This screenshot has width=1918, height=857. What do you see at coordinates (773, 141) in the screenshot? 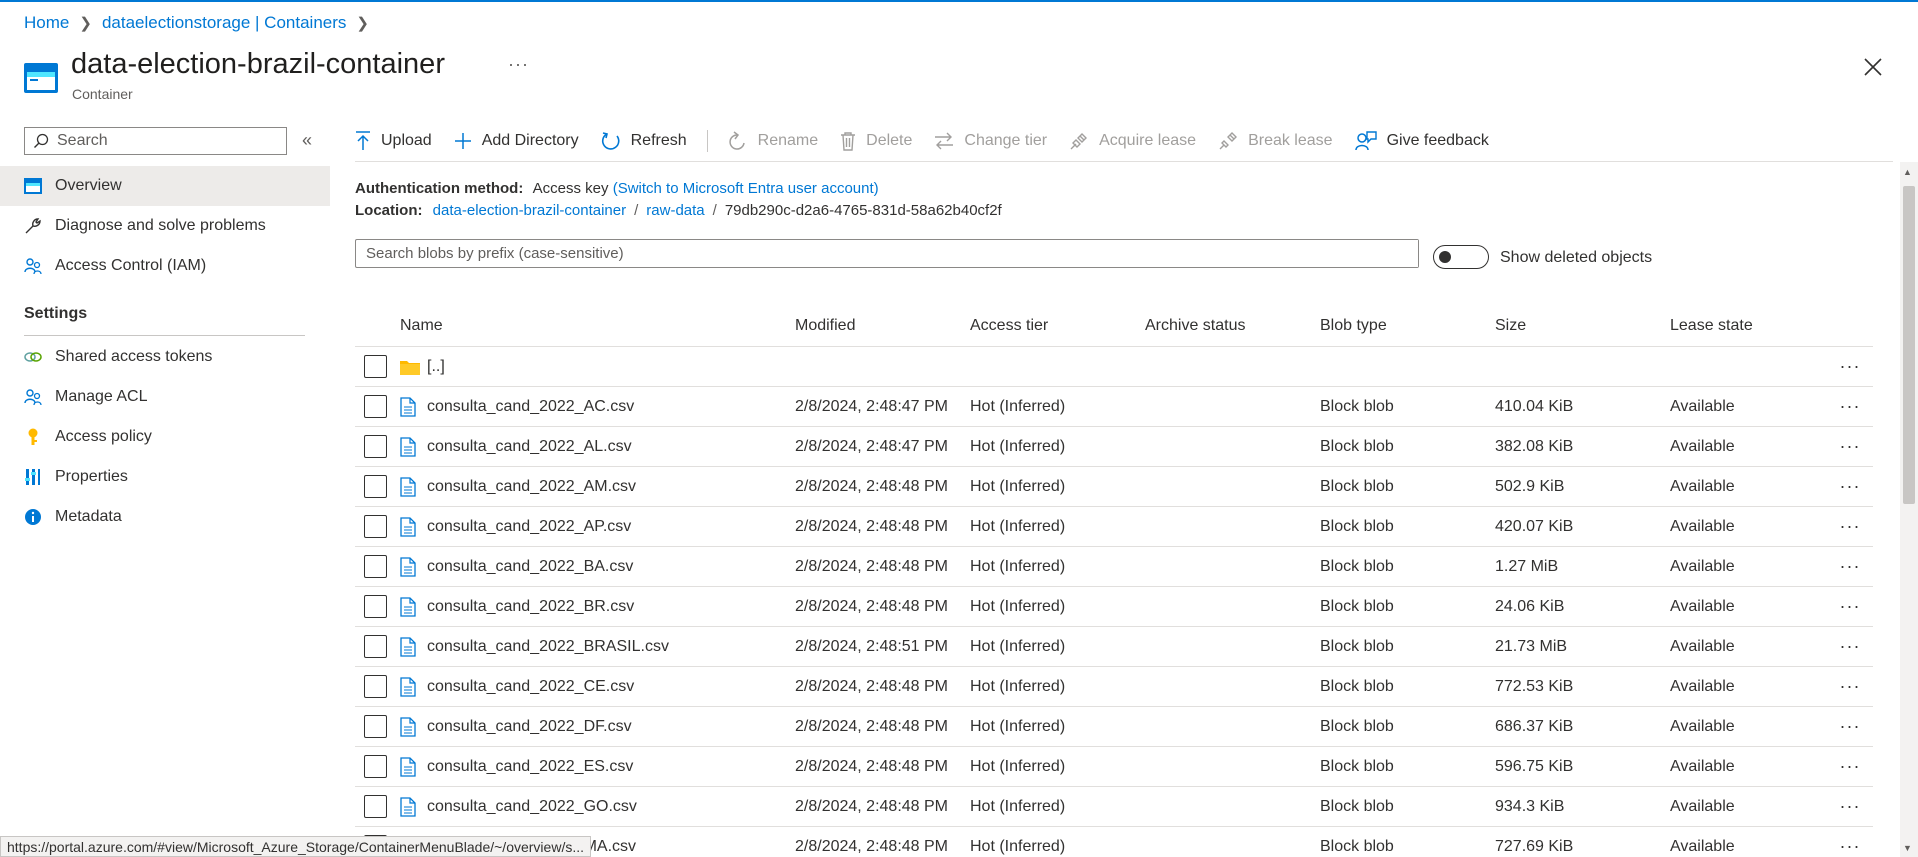
I see `rename-button: Rename` at bounding box center [773, 141].